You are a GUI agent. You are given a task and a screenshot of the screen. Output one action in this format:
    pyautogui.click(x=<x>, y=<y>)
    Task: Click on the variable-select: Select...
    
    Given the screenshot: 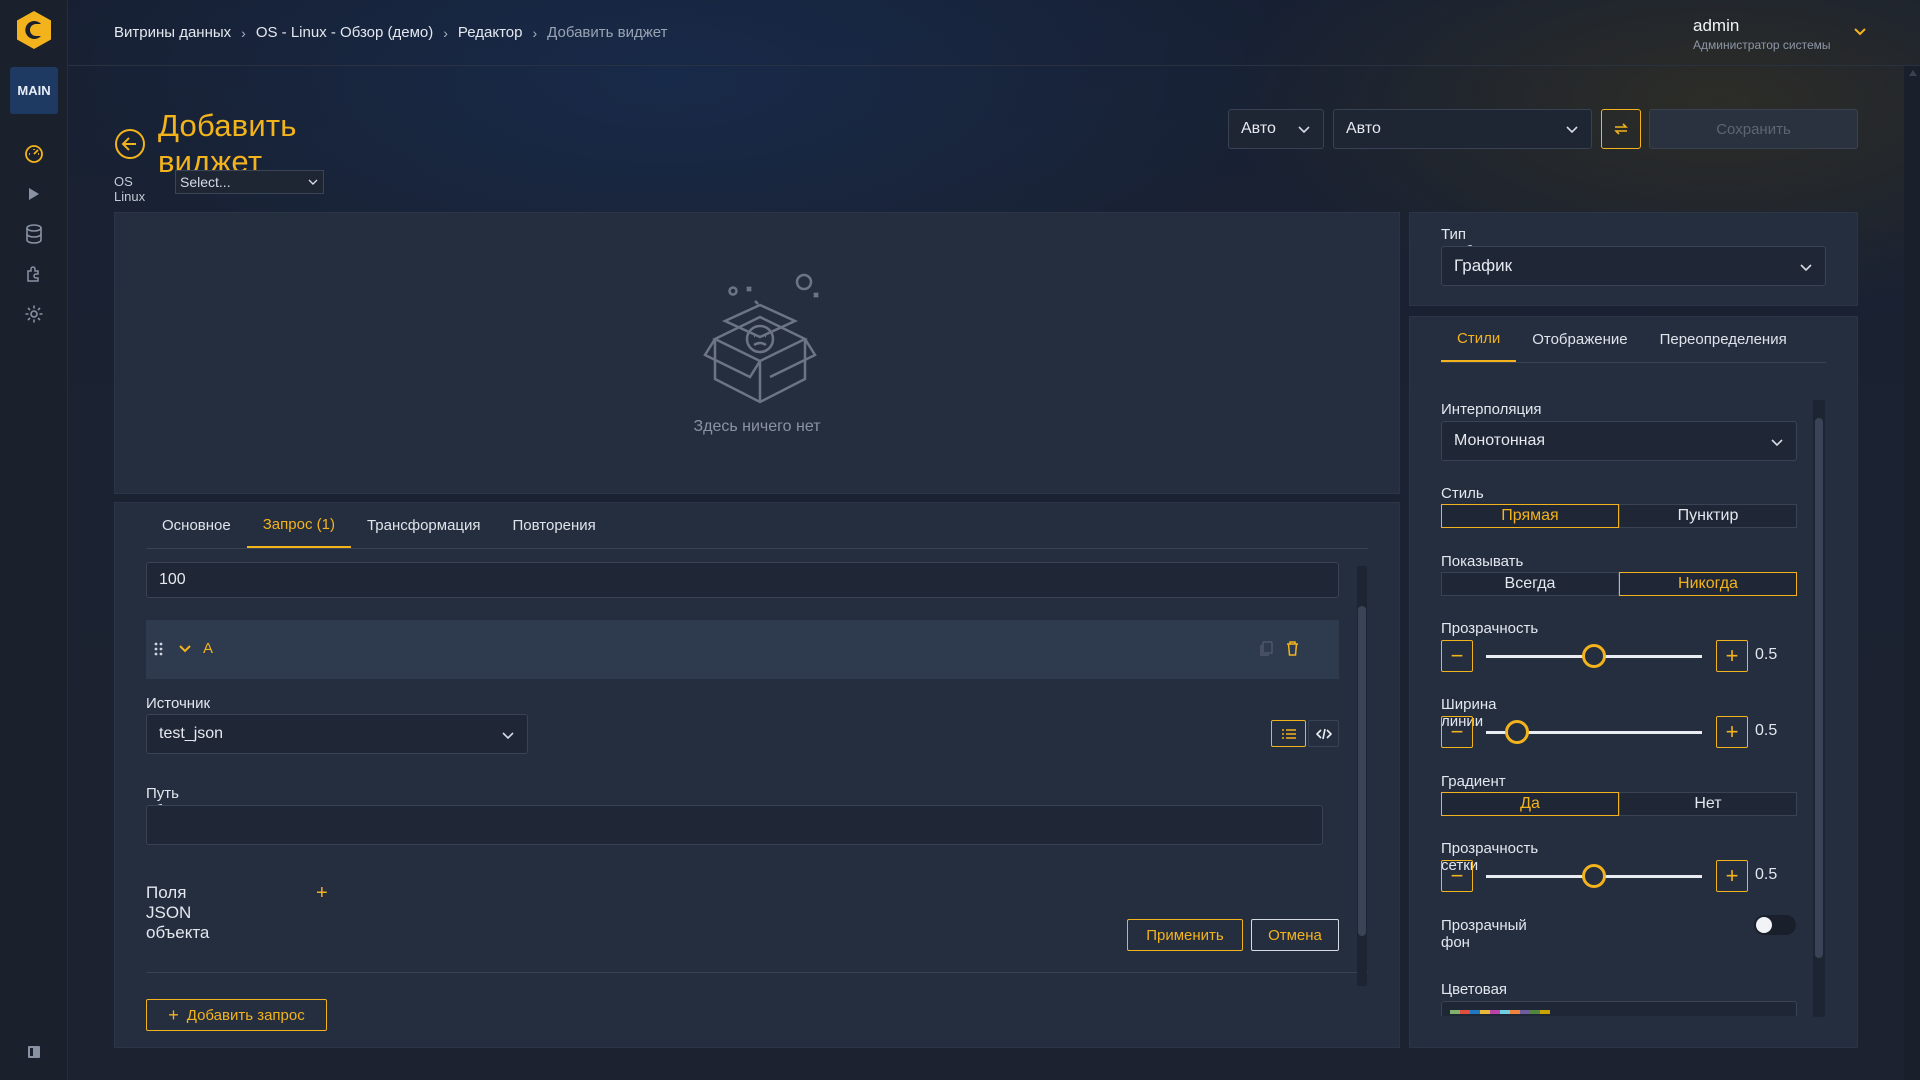 What is the action you would take?
    pyautogui.click(x=249, y=182)
    